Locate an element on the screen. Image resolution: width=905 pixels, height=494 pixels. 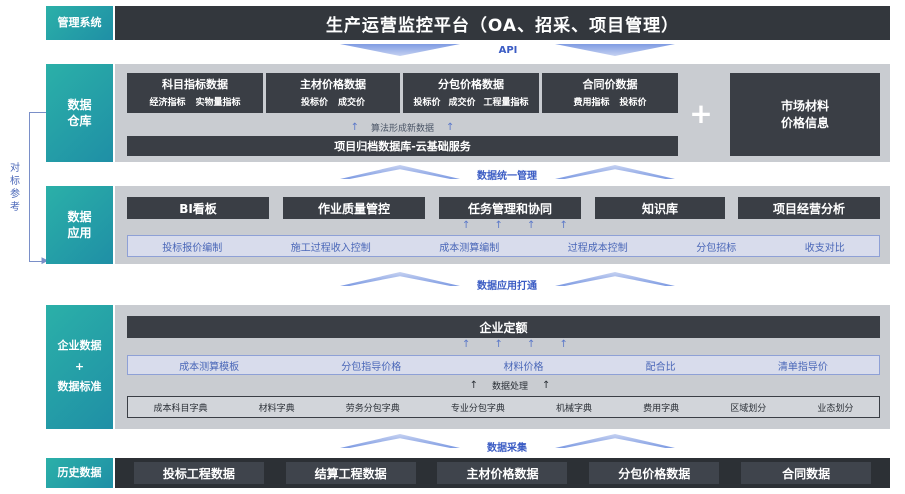
management-system-text: 管理系统 is located at coordinates (79, 22).